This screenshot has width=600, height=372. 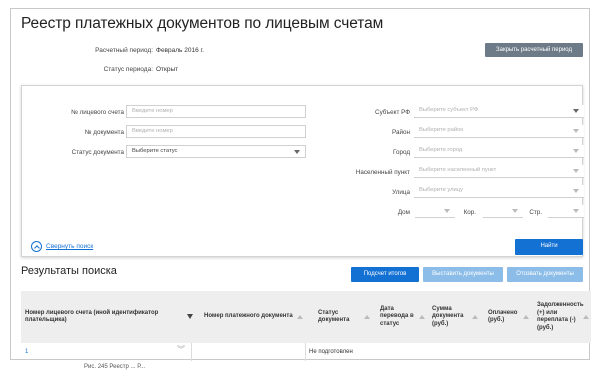 What do you see at coordinates (69, 271) in the screenshot?
I see `results-title: Результаты поиска` at bounding box center [69, 271].